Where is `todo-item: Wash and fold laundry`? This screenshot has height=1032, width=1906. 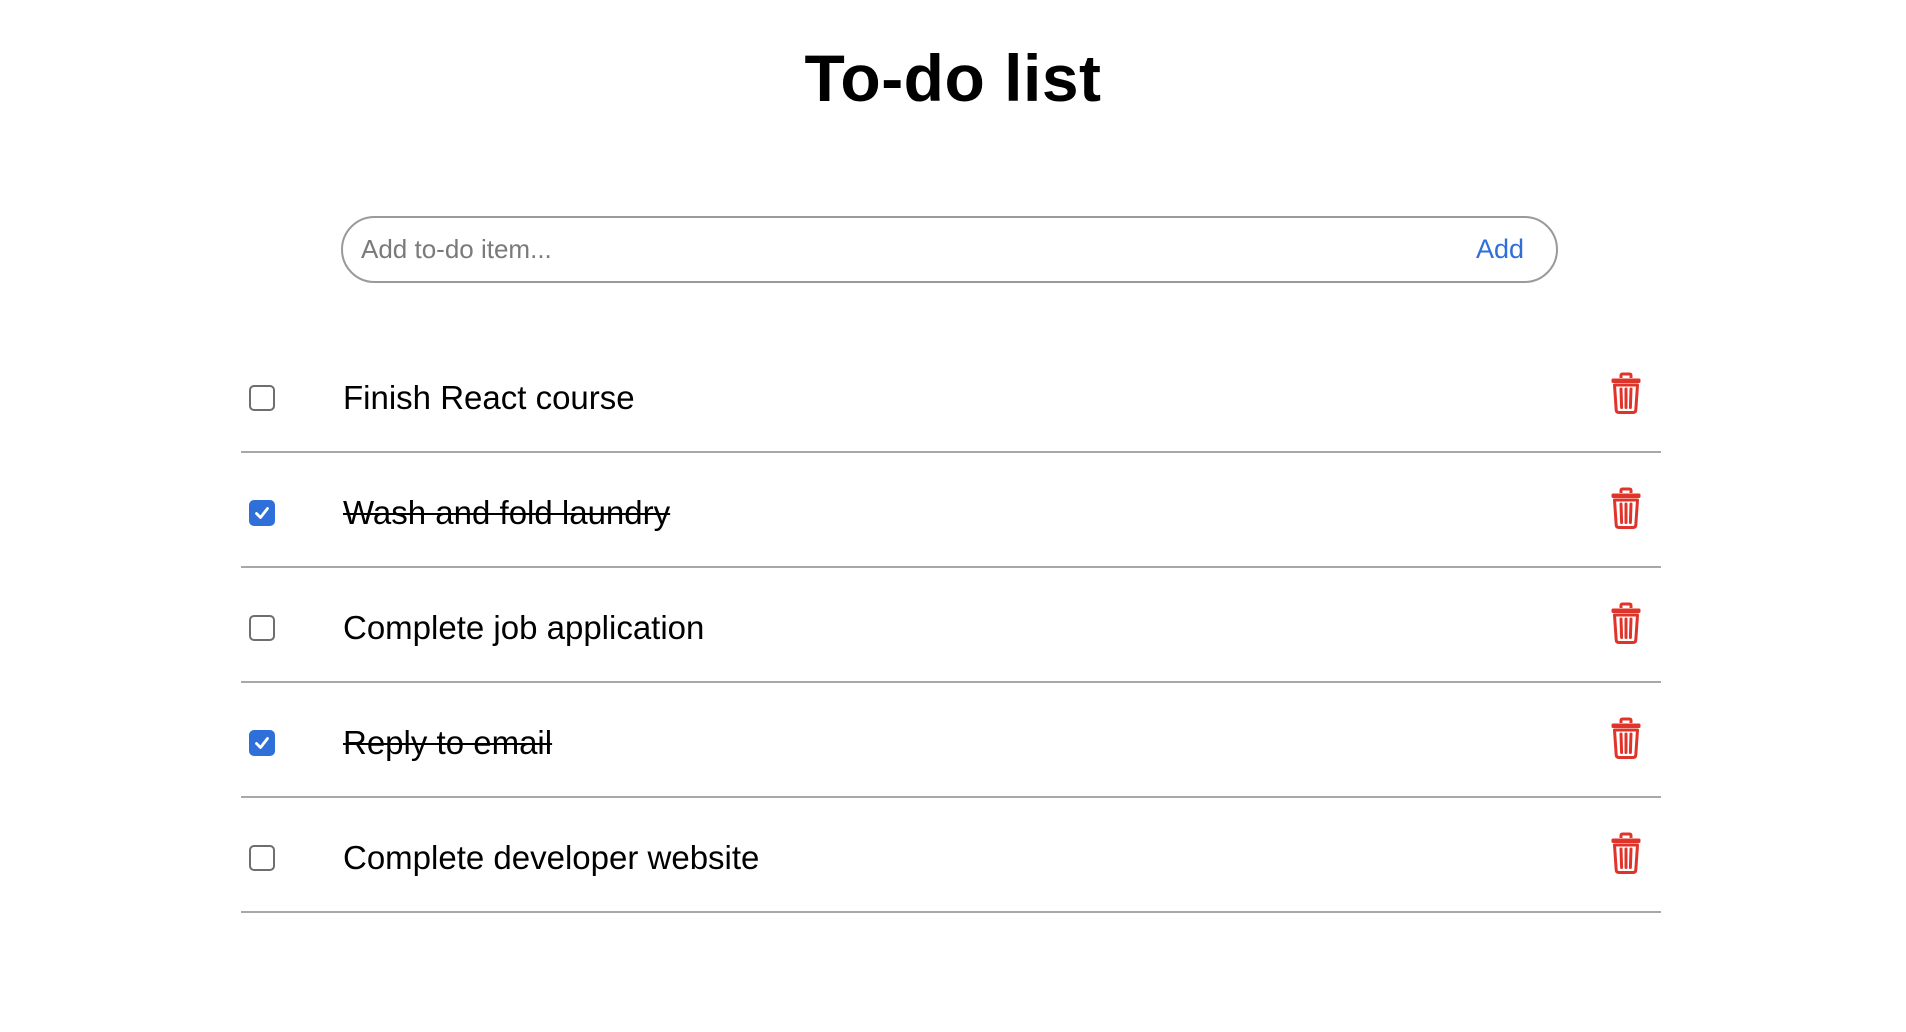
todo-item: Wash and fold laundry is located at coordinates (951, 510).